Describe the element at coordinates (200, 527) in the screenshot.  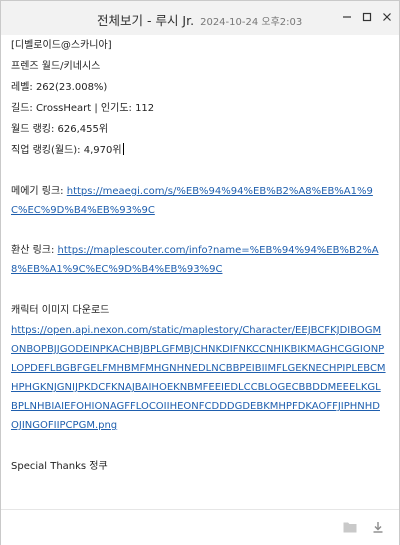
I see `bottom-toolbar` at that location.